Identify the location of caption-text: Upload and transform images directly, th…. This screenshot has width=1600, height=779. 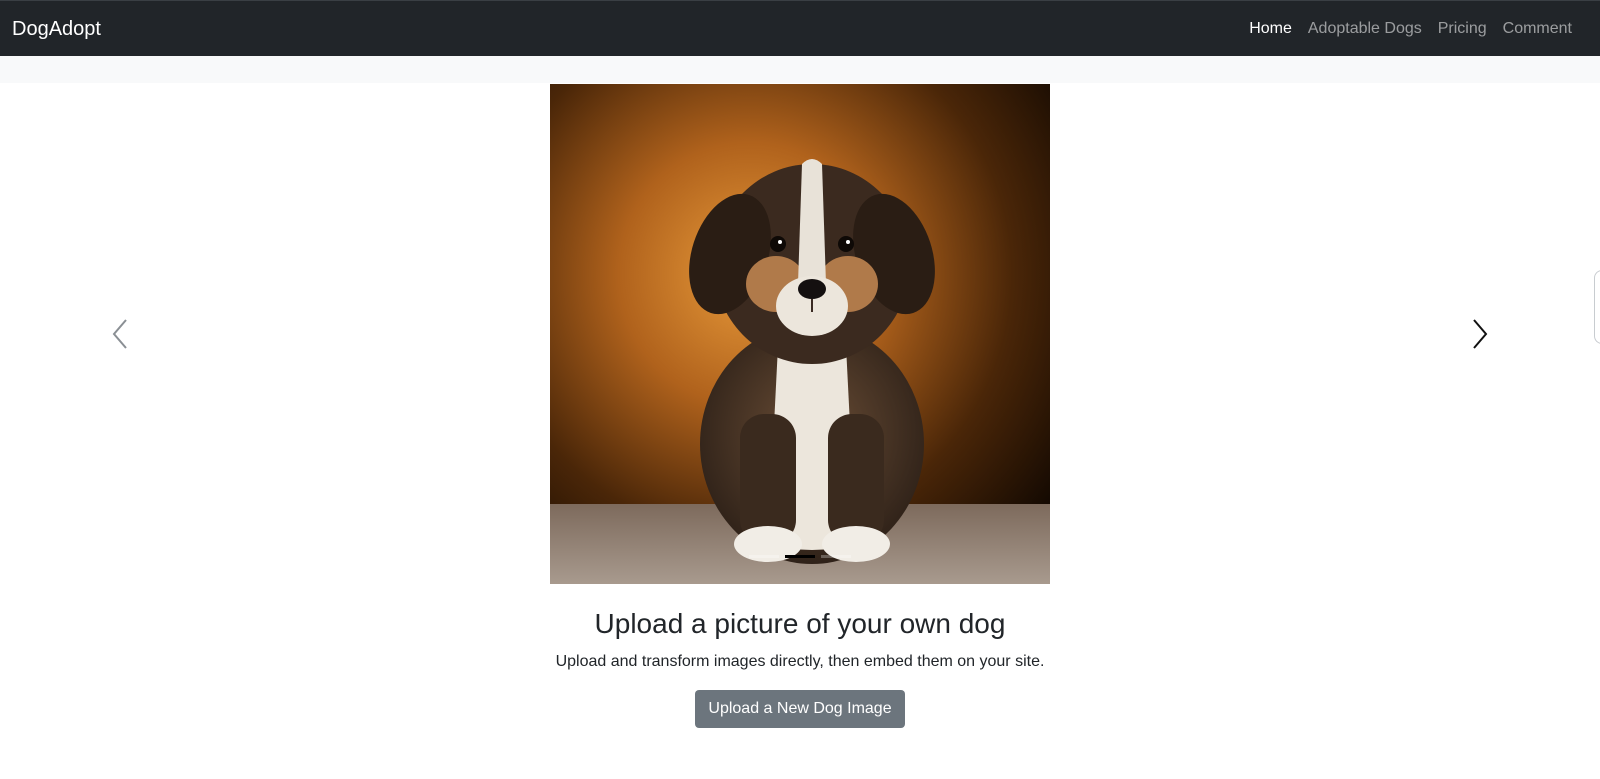
(800, 661).